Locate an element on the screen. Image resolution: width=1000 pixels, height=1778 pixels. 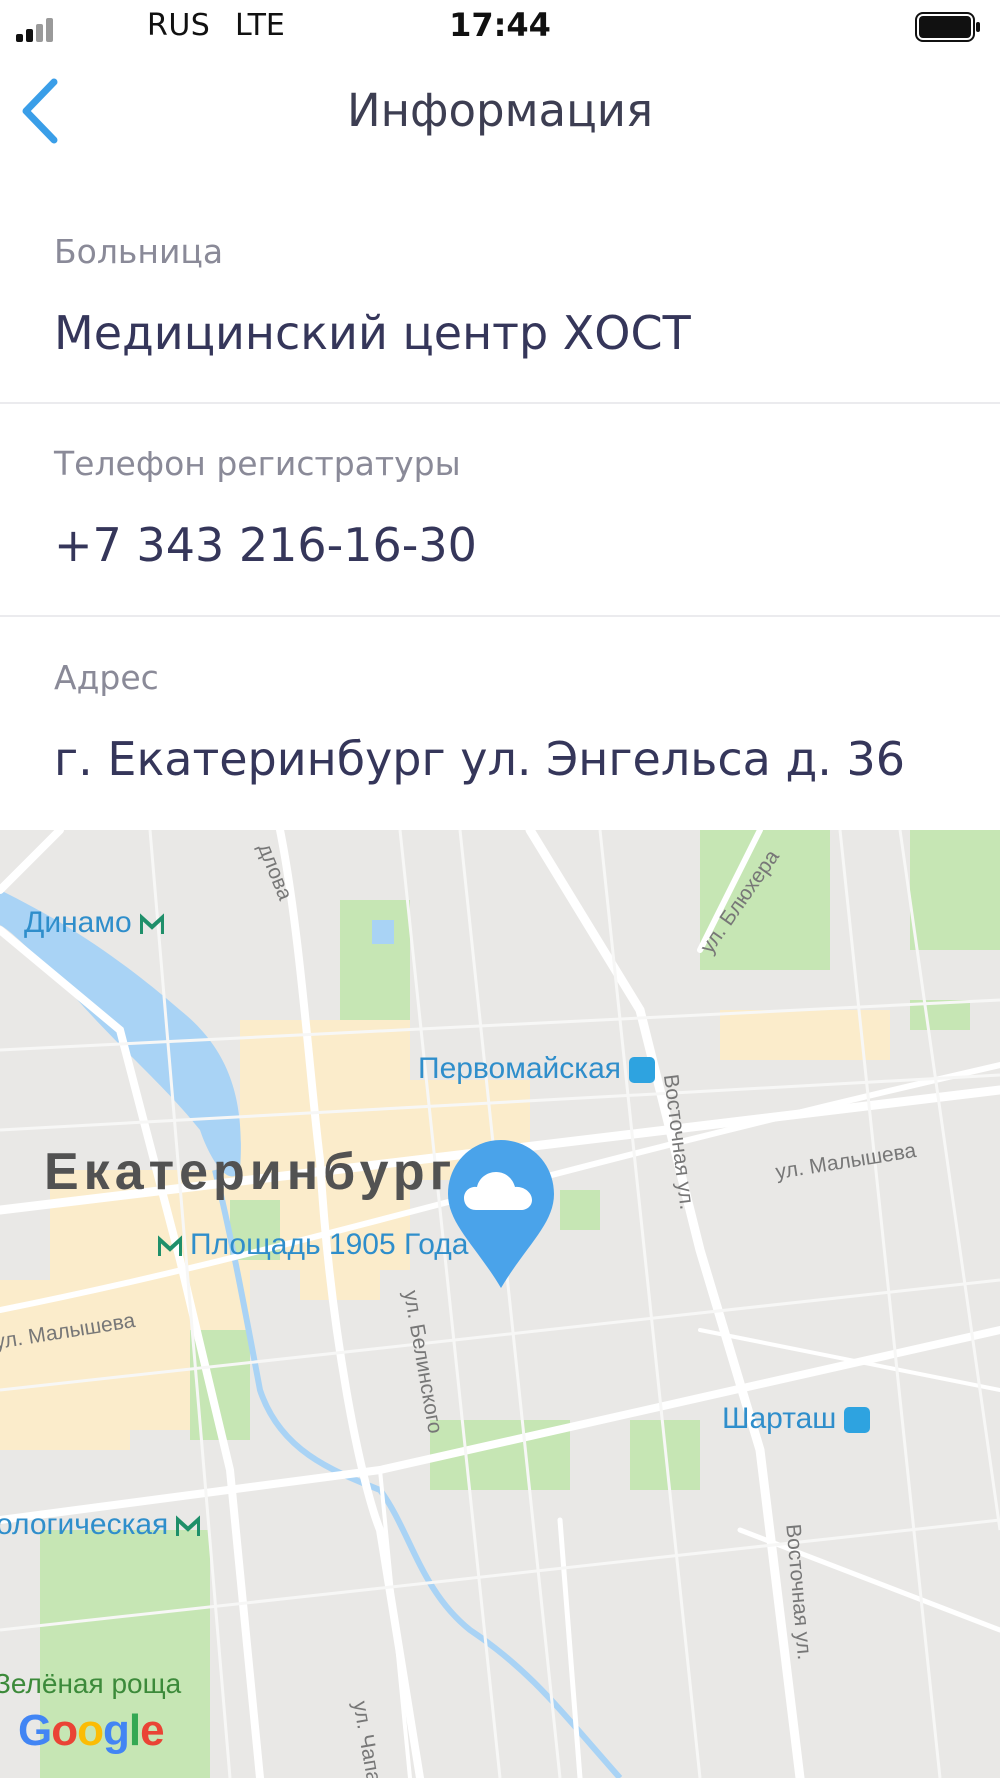
address-label: Адрес is located at coordinates (106, 677).